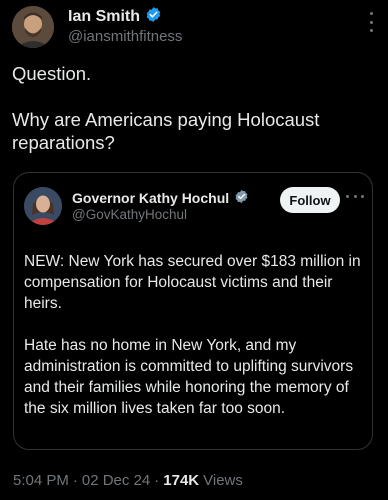  I want to click on quoted-author-name: Governor Kathy Hochul, so click(150, 198).